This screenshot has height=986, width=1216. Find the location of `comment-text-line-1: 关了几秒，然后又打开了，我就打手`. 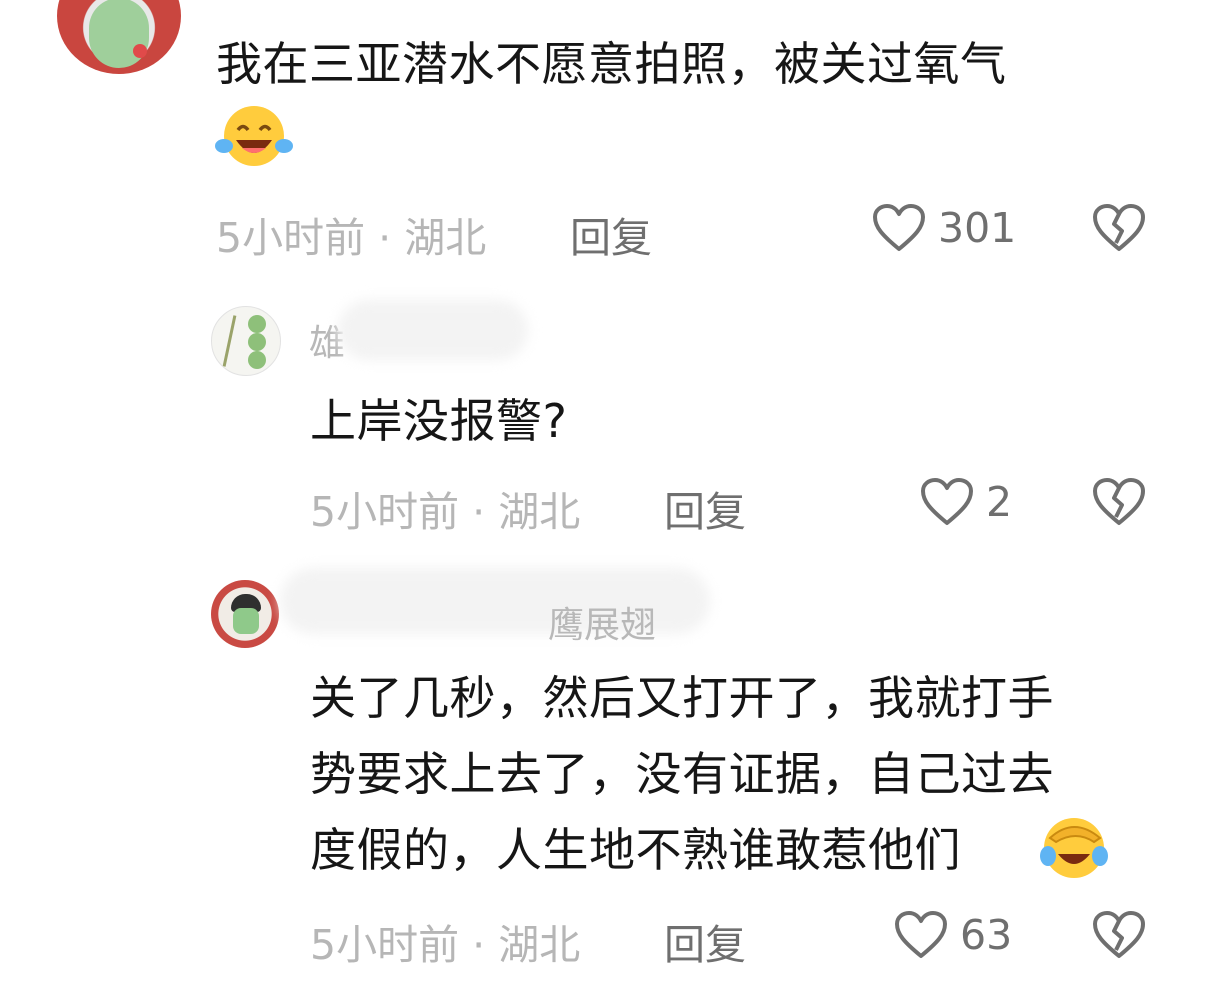

comment-text-line-1: 关了几秒，然后又打开了，我就打手 is located at coordinates (682, 698).